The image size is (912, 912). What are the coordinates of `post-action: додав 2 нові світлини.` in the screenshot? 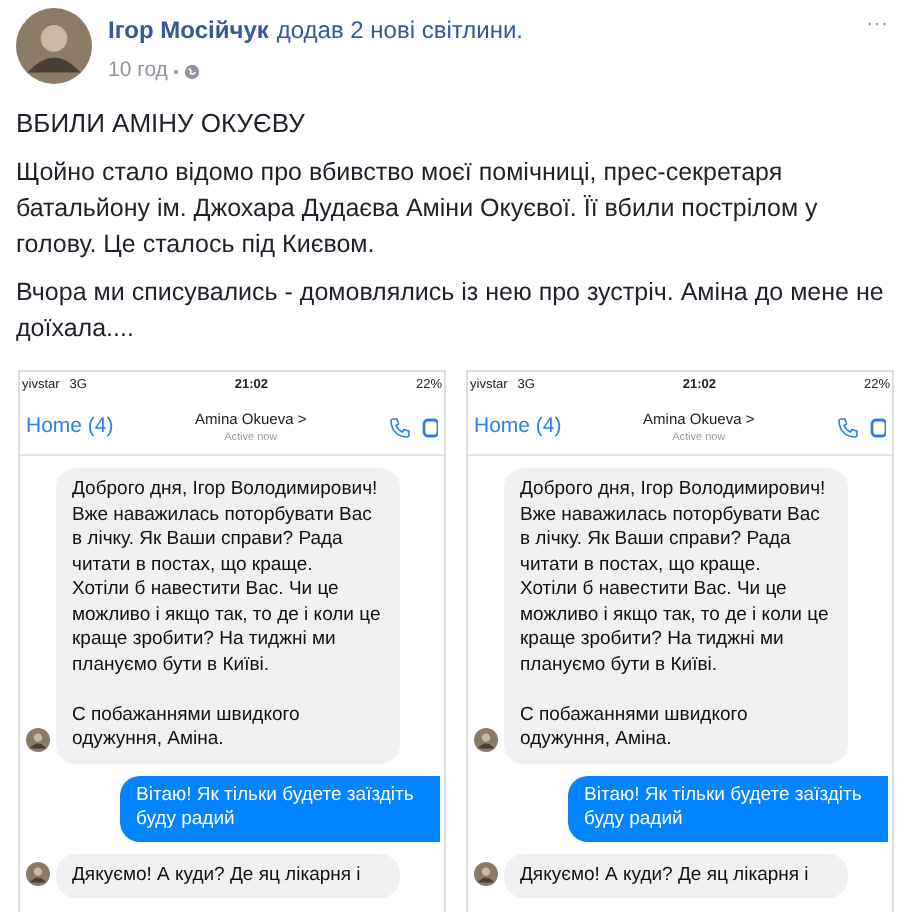 It's located at (399, 31).